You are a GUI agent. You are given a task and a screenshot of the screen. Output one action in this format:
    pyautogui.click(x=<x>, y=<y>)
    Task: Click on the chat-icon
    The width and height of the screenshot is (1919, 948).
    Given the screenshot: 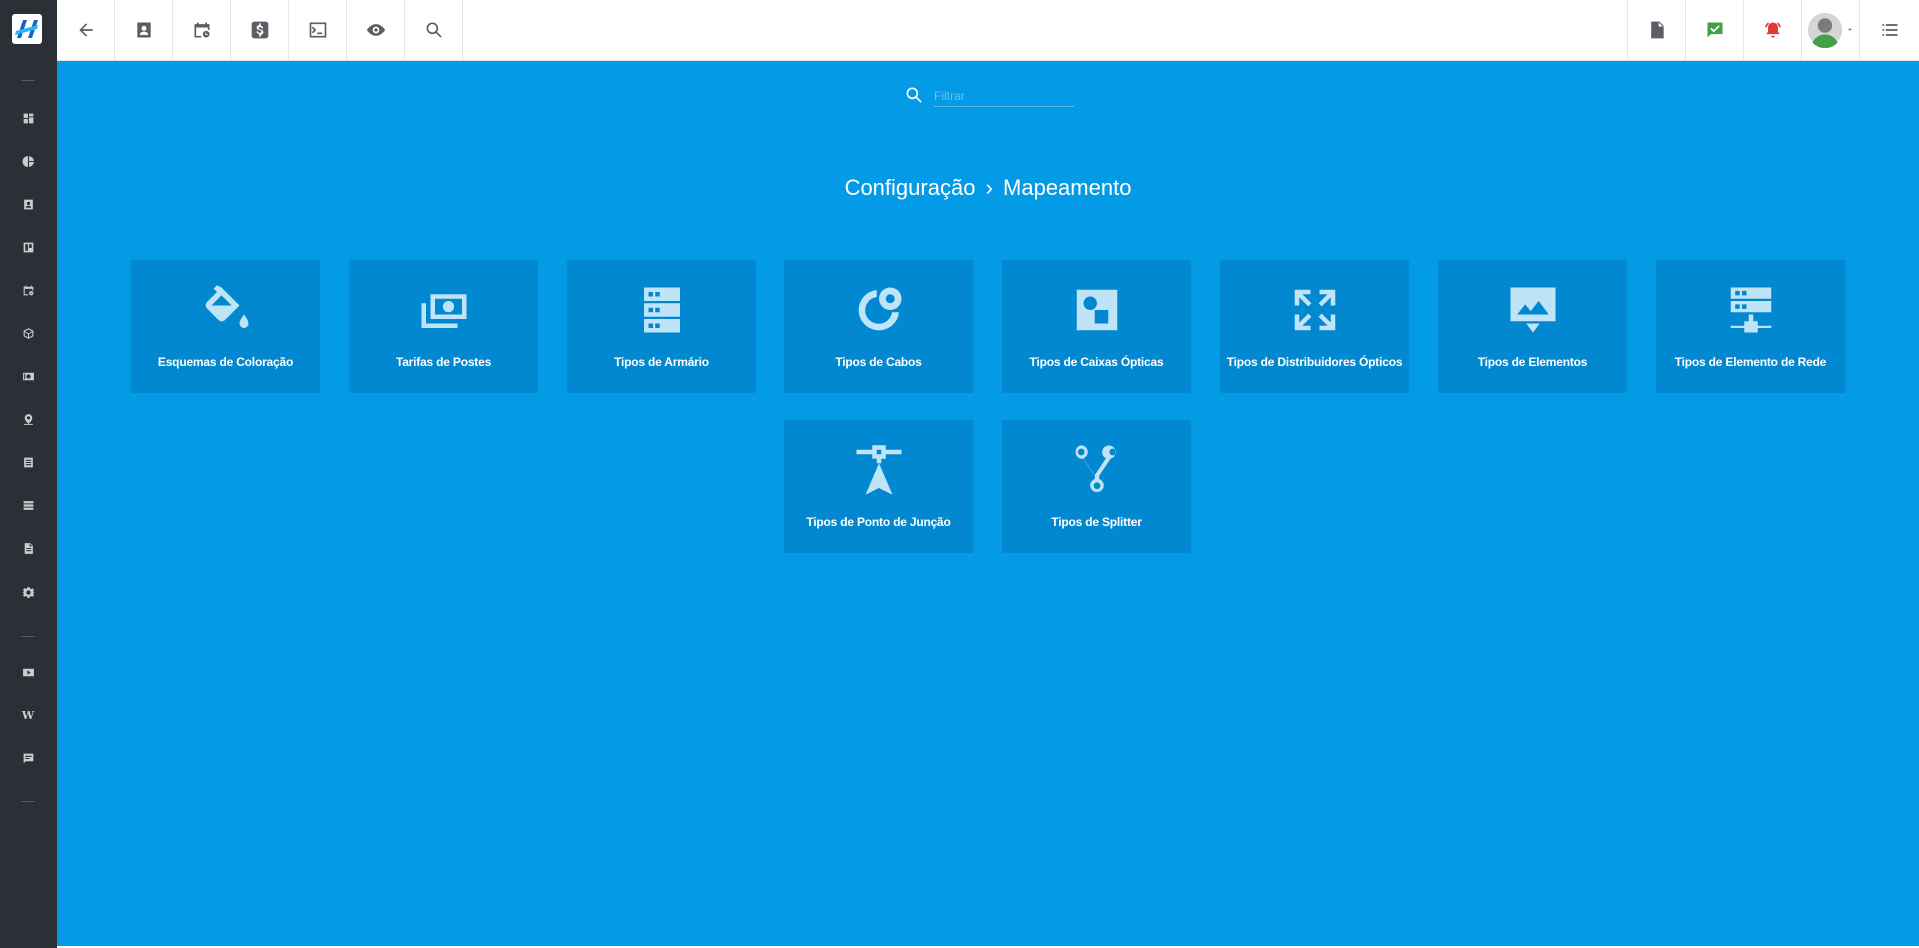 What is the action you would take?
    pyautogui.click(x=28, y=758)
    